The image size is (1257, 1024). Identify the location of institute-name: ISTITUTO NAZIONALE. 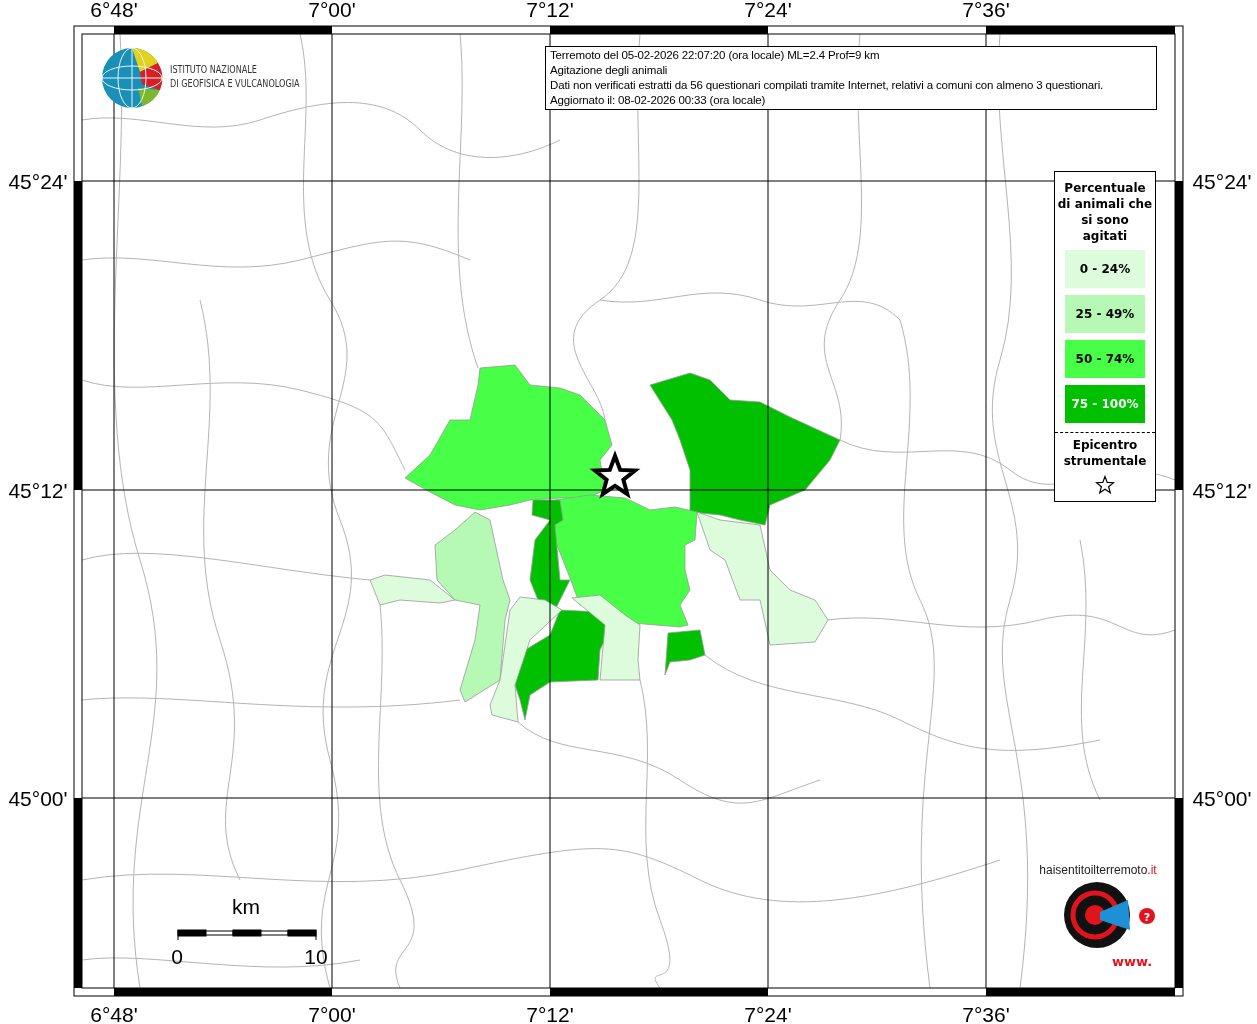
(214, 70).